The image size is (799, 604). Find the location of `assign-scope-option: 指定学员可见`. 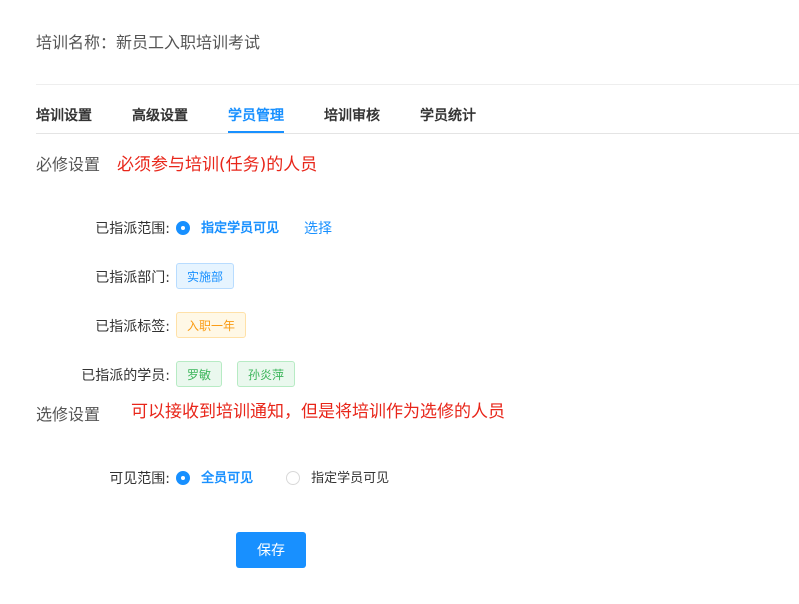

assign-scope-option: 指定学员可见 is located at coordinates (240, 228).